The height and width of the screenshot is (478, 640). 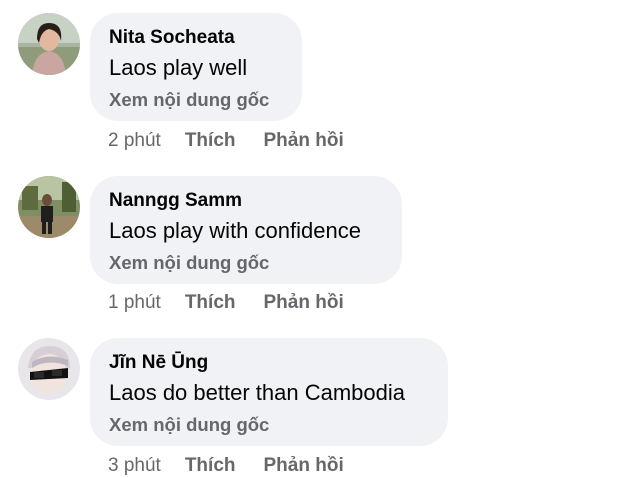 I want to click on comment-text: Laos play well, so click(x=178, y=67).